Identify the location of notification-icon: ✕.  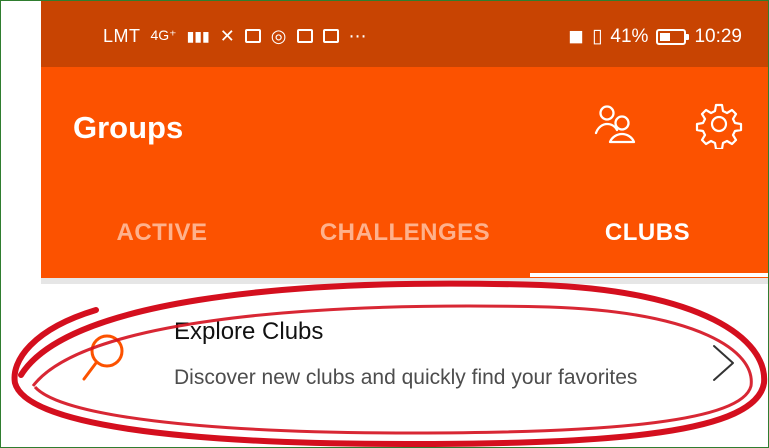
(227, 36).